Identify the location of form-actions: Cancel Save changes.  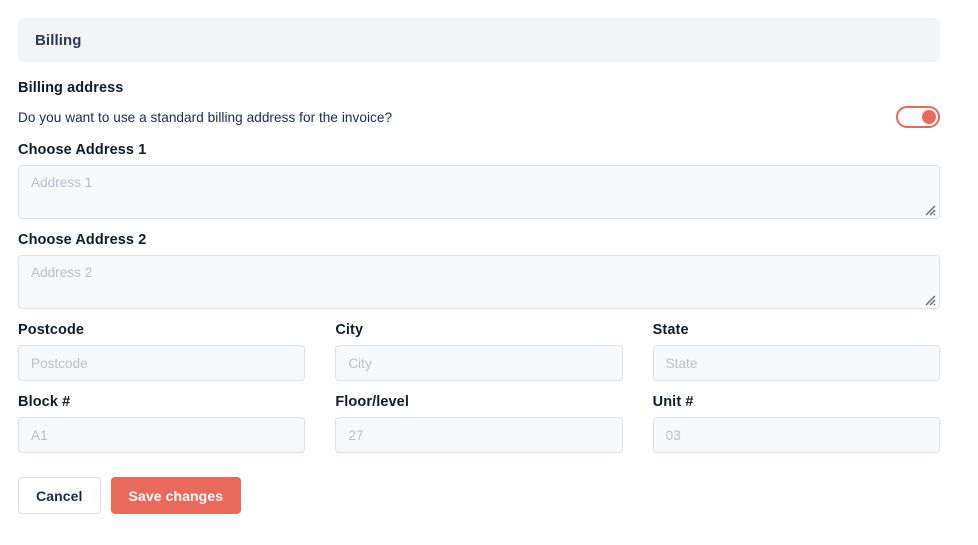
(479, 495).